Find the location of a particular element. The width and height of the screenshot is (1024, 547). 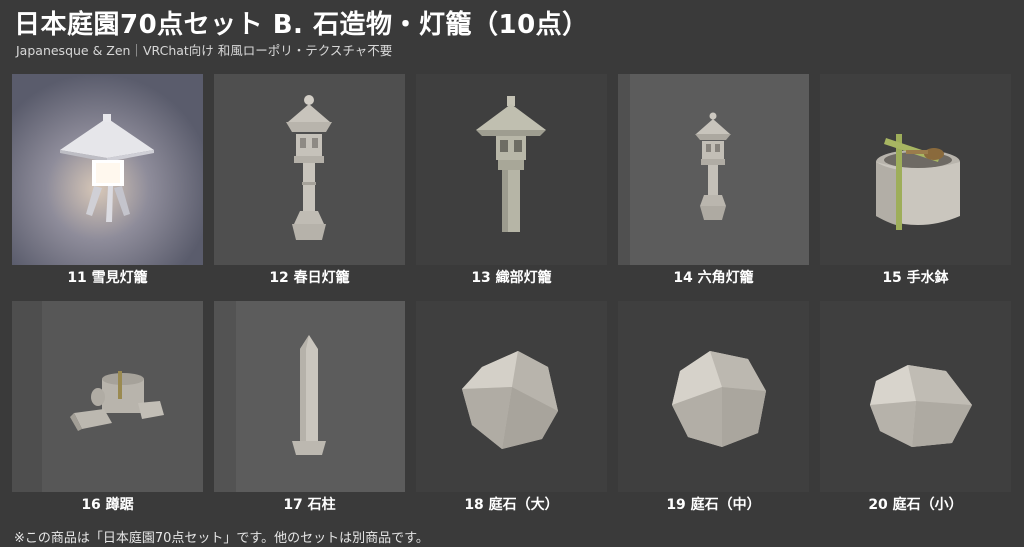

caption-yukimi: 11 雪見灯籠 is located at coordinates (107, 278).